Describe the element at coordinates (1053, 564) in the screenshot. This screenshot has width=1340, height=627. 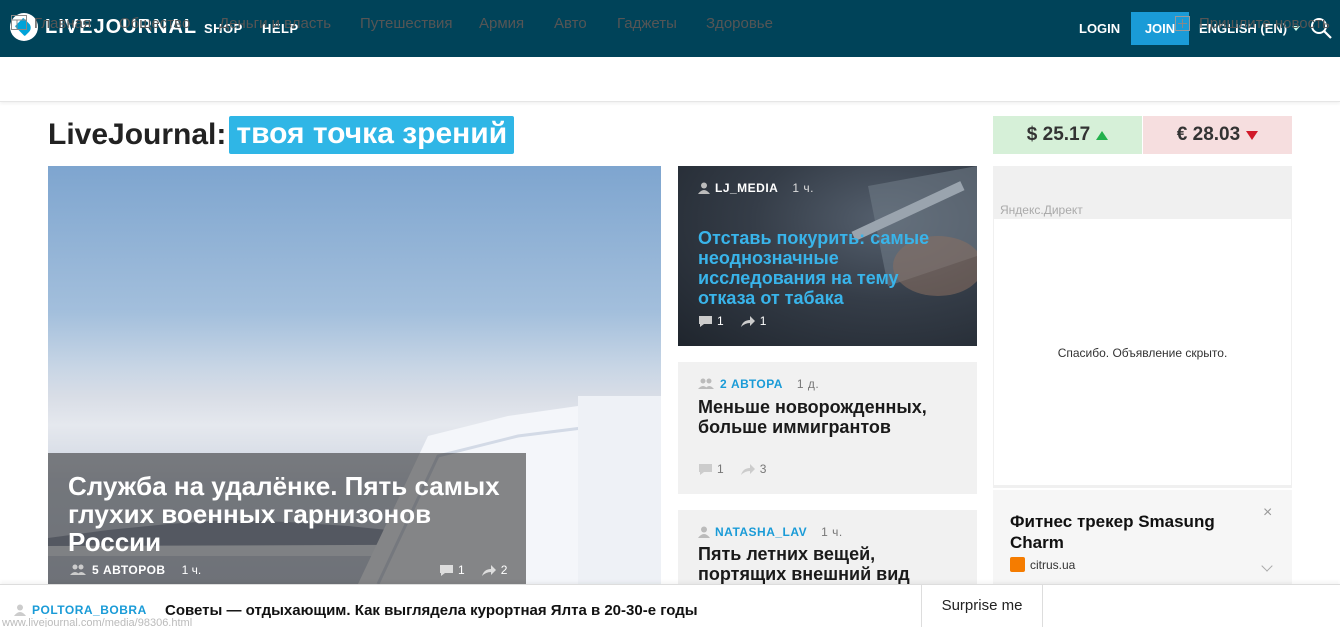
I see `promo-source-label: citrus.ua` at that location.